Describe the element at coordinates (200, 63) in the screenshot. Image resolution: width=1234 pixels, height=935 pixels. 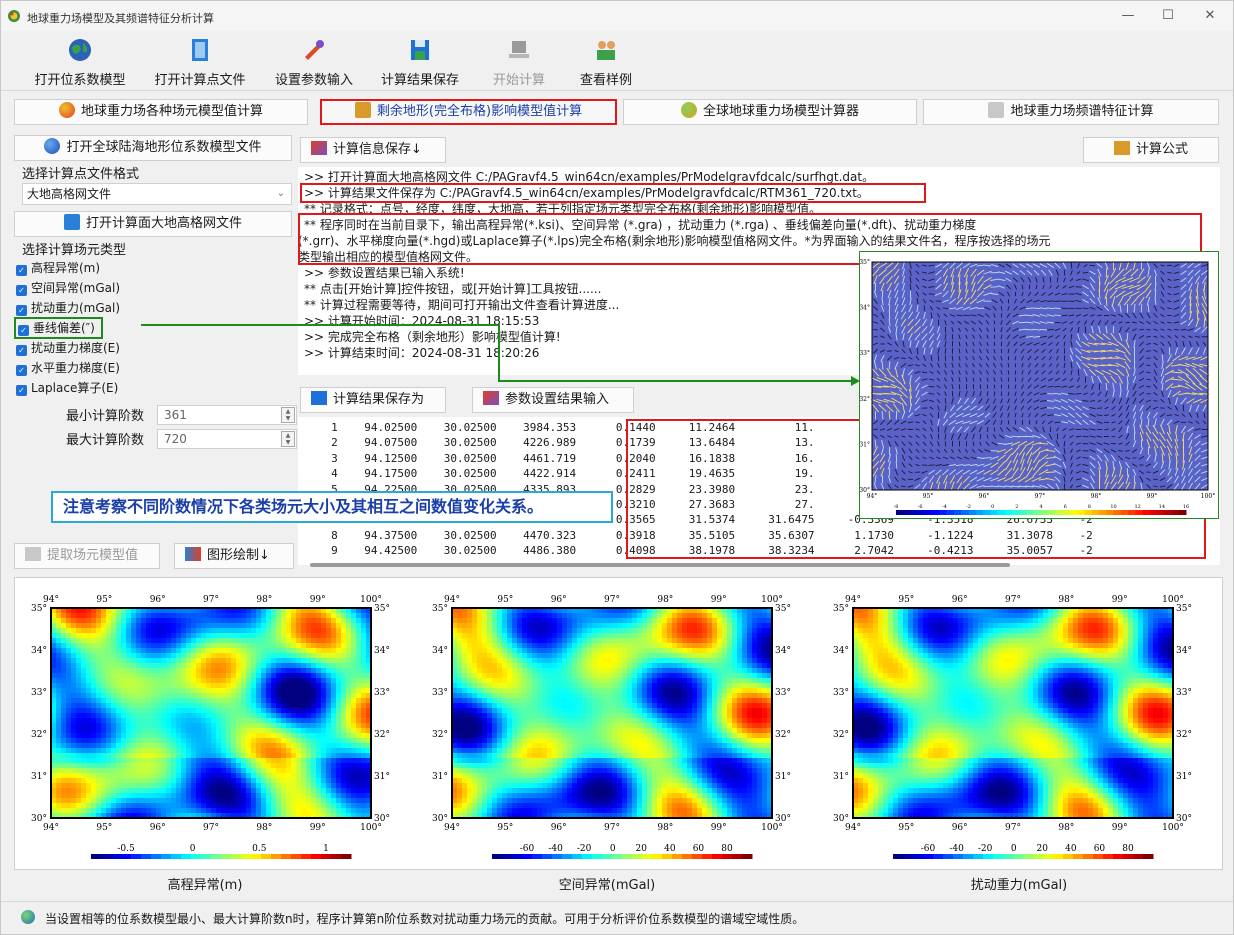
I see `open-points-button: 打开计算点文件` at that location.